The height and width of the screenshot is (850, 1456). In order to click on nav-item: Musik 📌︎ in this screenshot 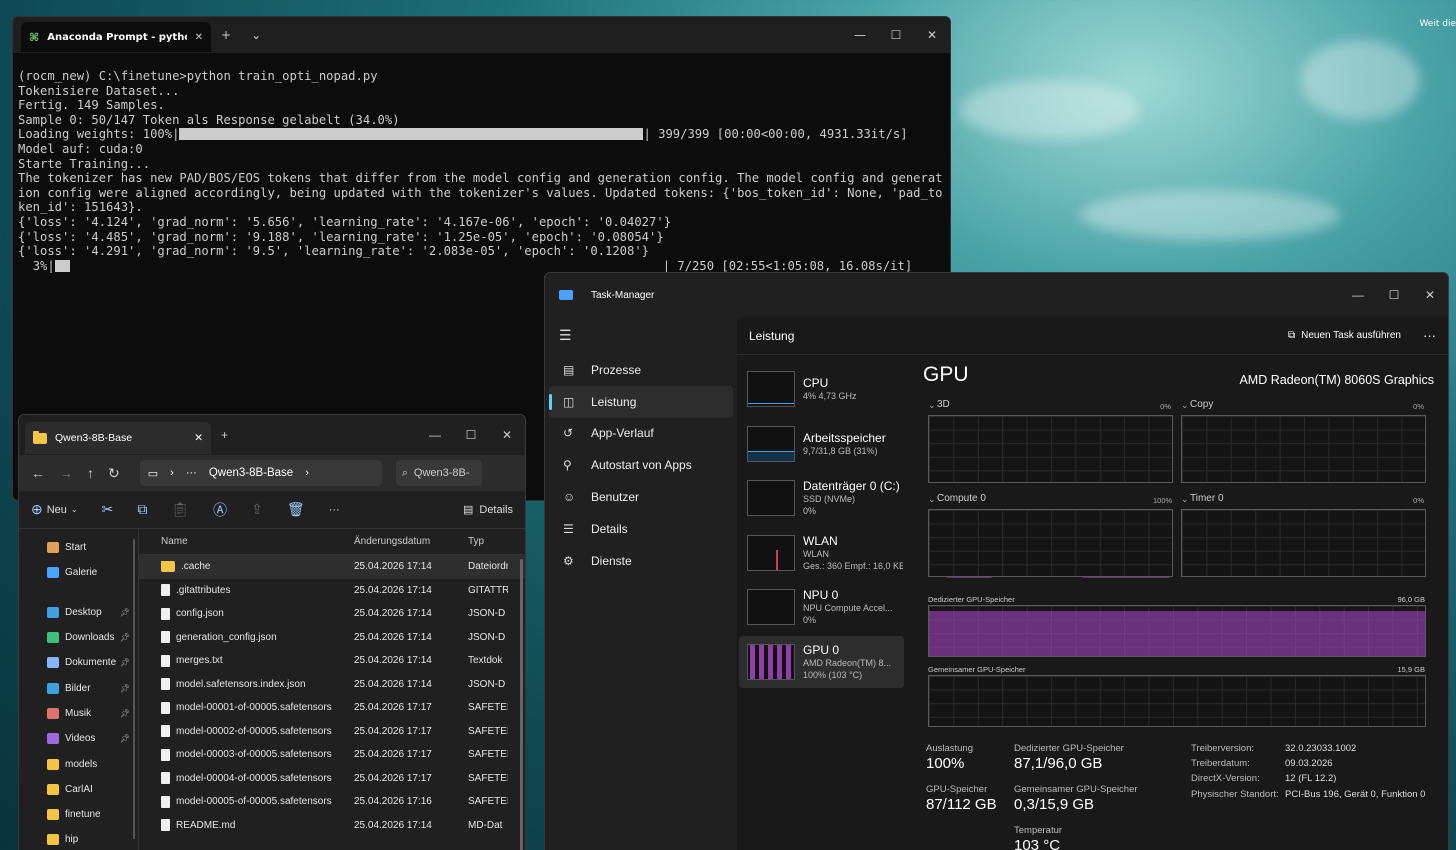, I will do `click(78, 713)`.